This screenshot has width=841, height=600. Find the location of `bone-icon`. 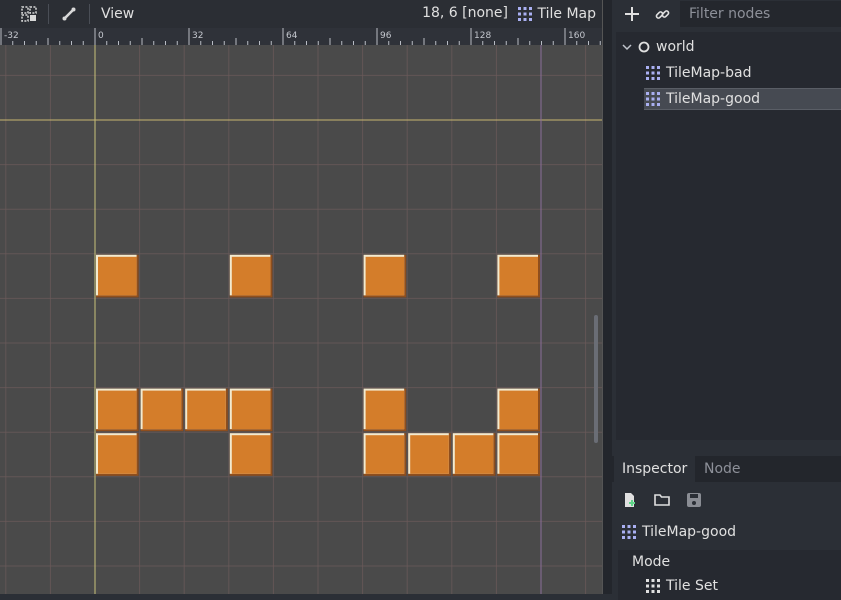

bone-icon is located at coordinates (69, 14).